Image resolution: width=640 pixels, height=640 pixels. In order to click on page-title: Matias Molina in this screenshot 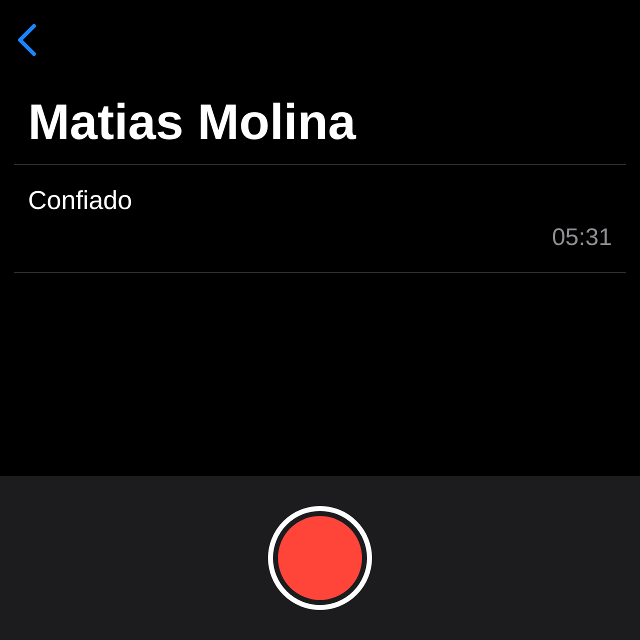, I will do `click(192, 122)`.